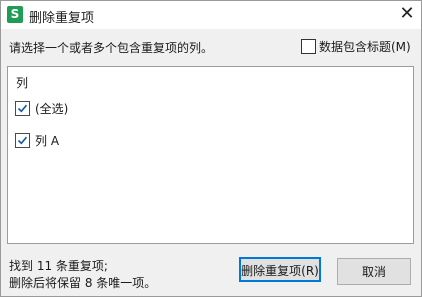 The image size is (422, 297). Describe the element at coordinates (83, 283) in the screenshot. I see `unique-remaining-text: 删除后将保留 8 条唯一项。` at that location.